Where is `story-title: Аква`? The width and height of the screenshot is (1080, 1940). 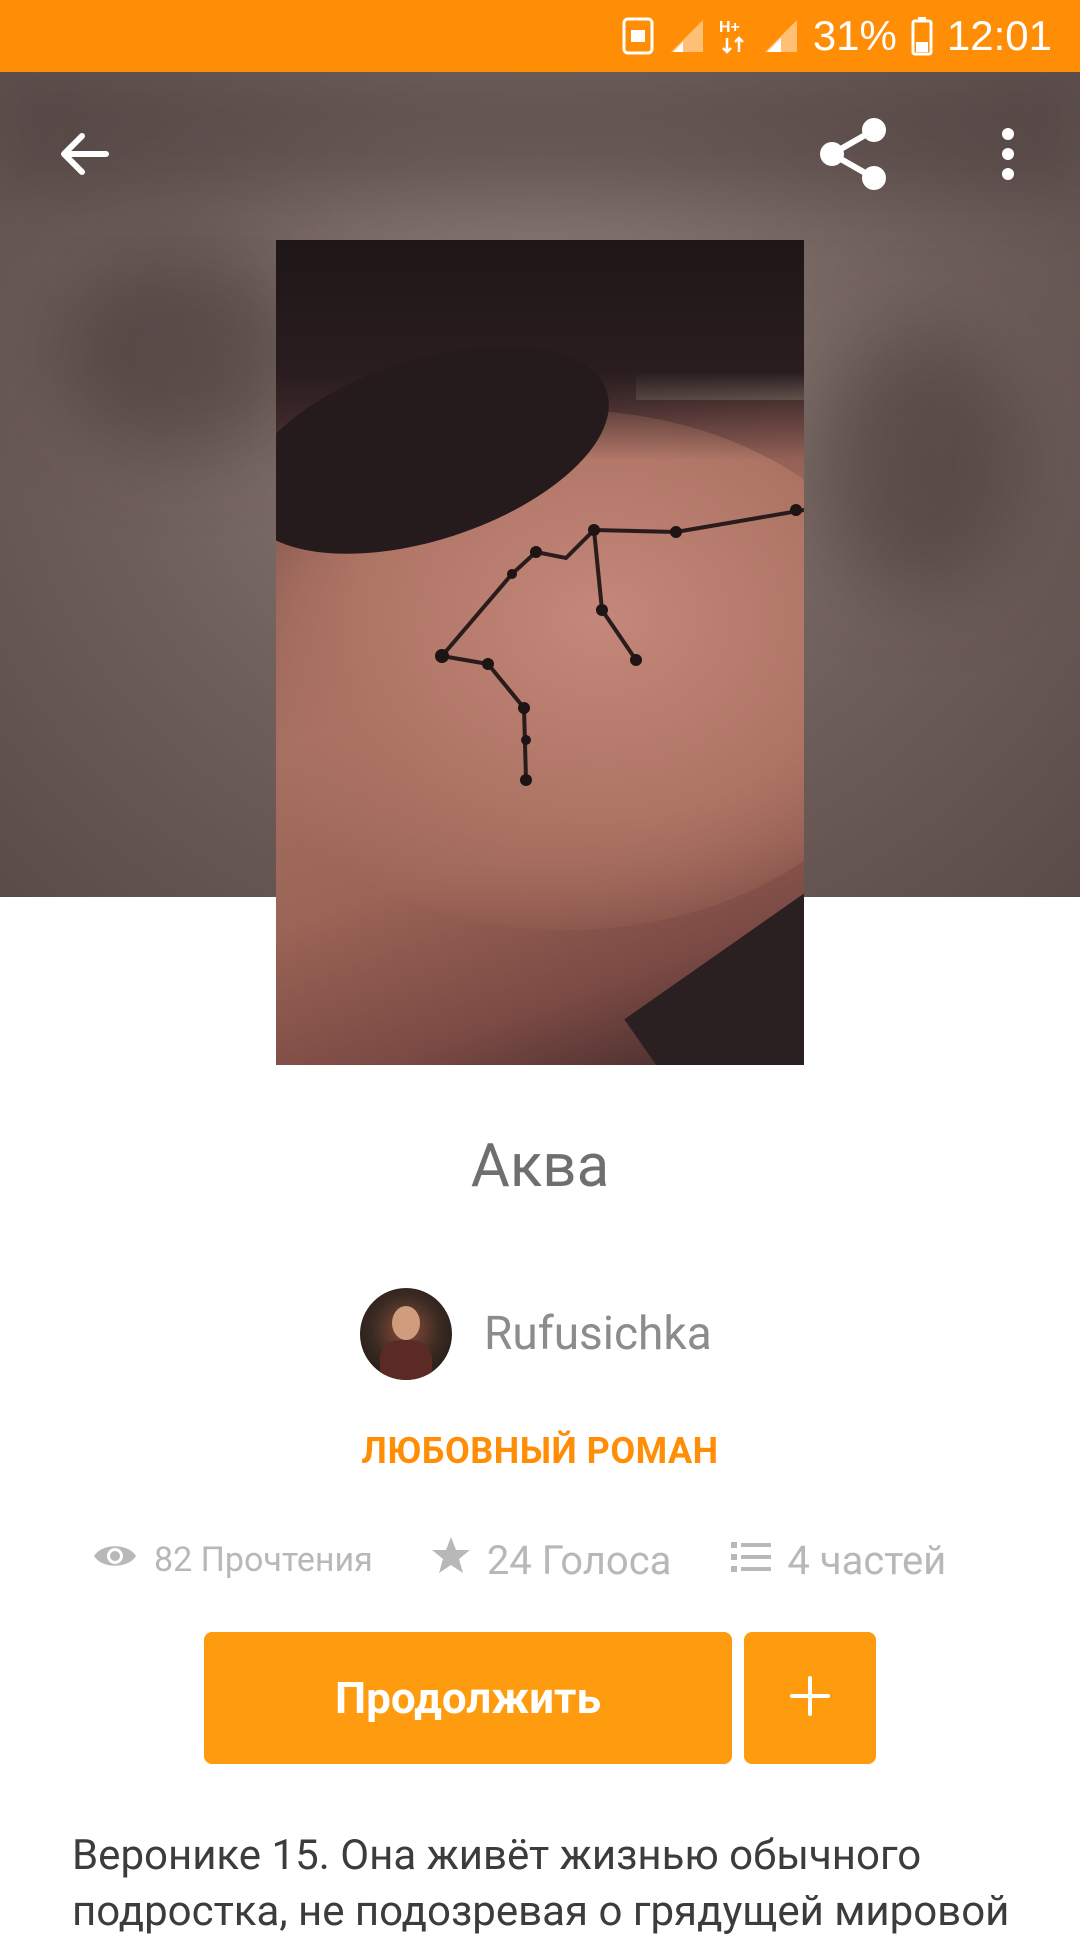 story-title: Аква is located at coordinates (540, 1165).